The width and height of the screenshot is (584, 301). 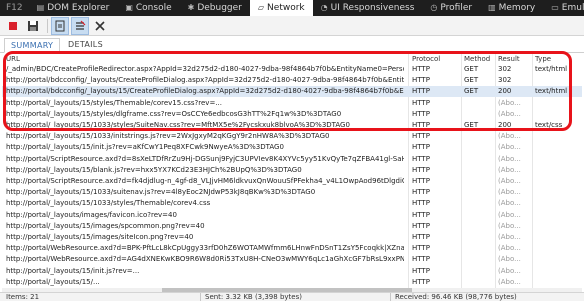 I want to click on ui-responsiveness-icon: ◔, so click(x=324, y=7).